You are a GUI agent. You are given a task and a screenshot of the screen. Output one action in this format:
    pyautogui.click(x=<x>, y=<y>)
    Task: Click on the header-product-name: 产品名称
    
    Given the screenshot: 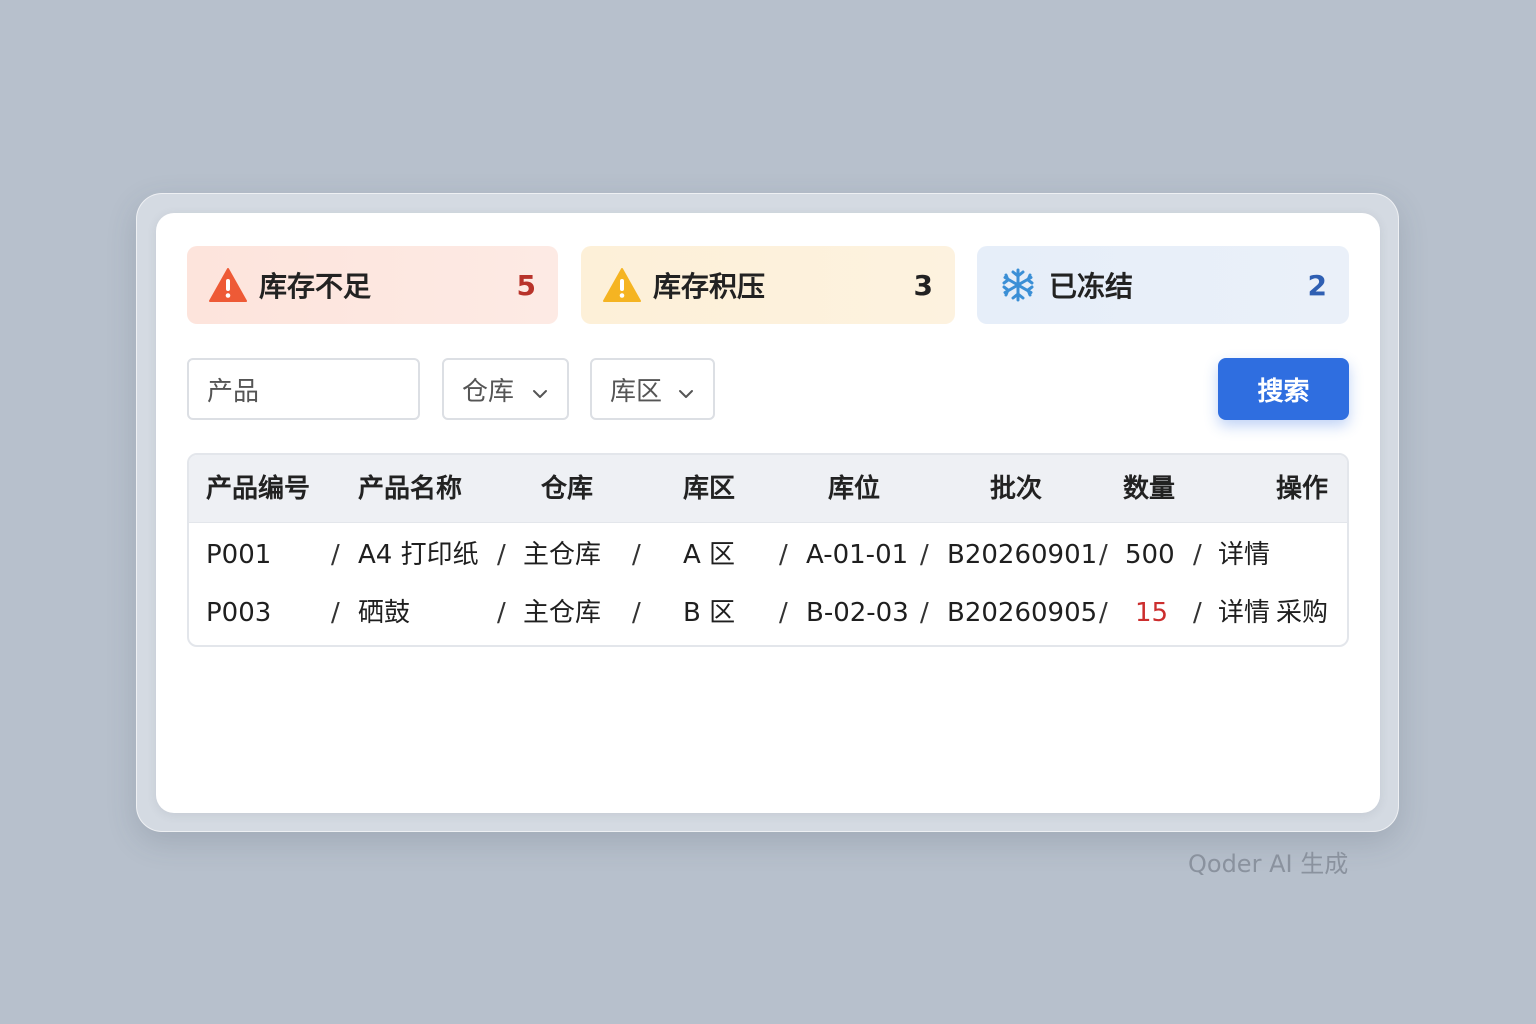 What is the action you would take?
    pyautogui.click(x=410, y=489)
    